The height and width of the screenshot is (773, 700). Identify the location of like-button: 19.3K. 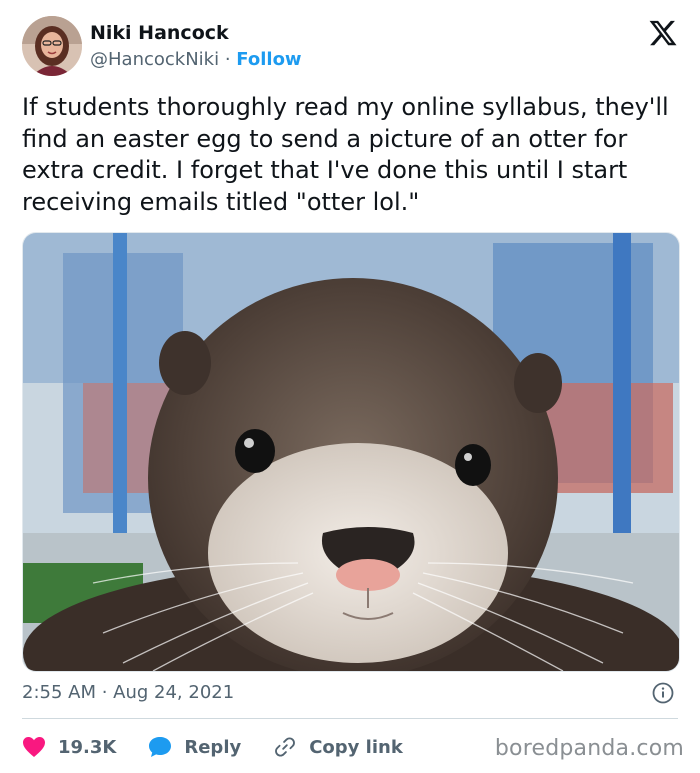
(69, 747).